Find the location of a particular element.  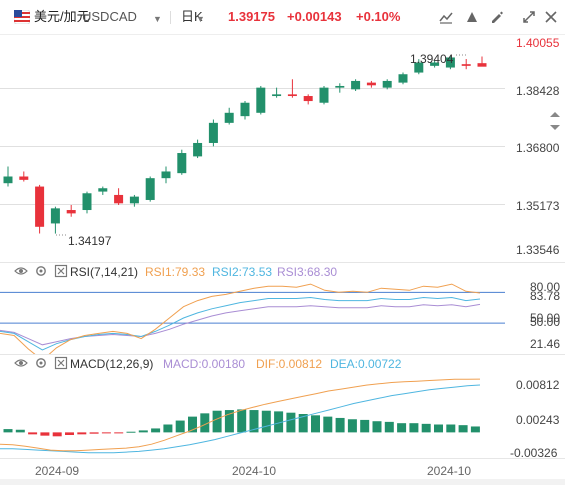

price-axis-label: 1.40055 is located at coordinates (538, 43).